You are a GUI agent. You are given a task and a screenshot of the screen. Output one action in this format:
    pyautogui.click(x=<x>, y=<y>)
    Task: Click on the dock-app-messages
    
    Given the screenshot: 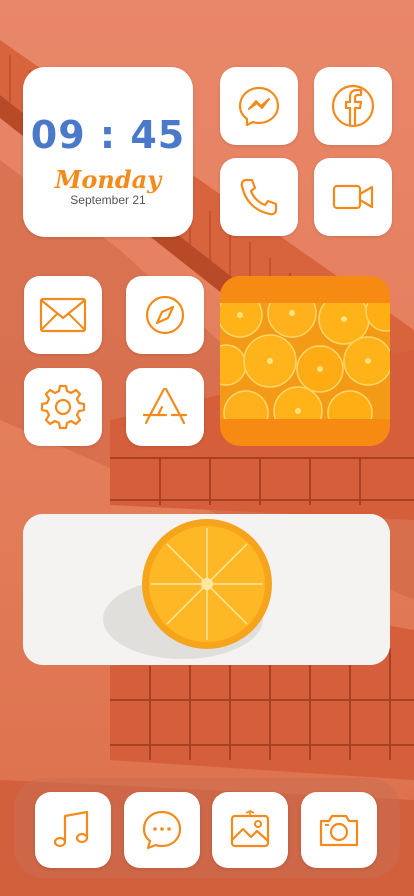 What is the action you would take?
    pyautogui.click(x=162, y=830)
    